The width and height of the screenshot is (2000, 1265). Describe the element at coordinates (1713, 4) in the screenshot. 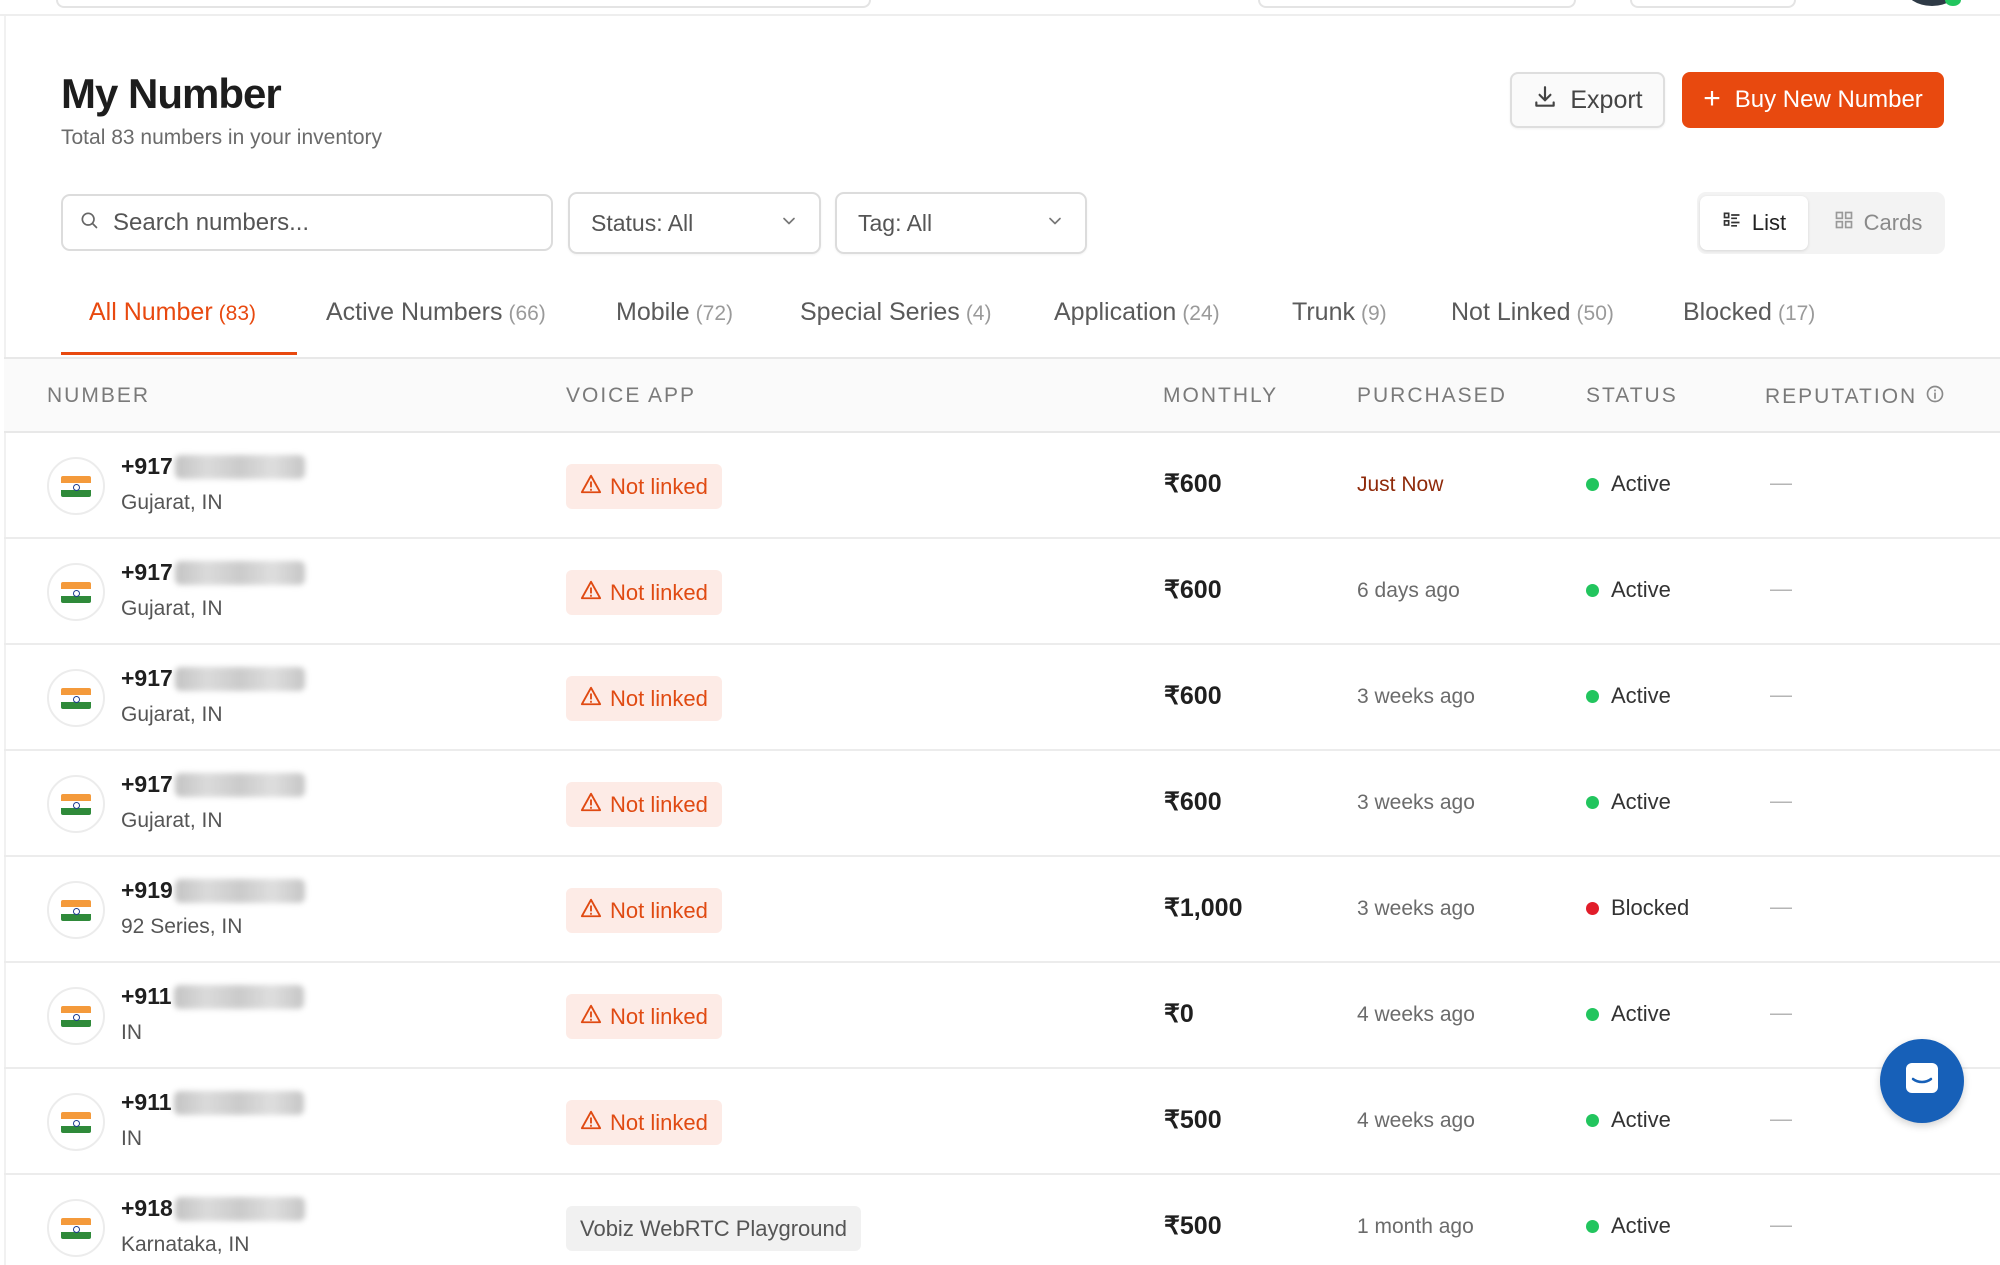

I see `top-button-stub` at that location.